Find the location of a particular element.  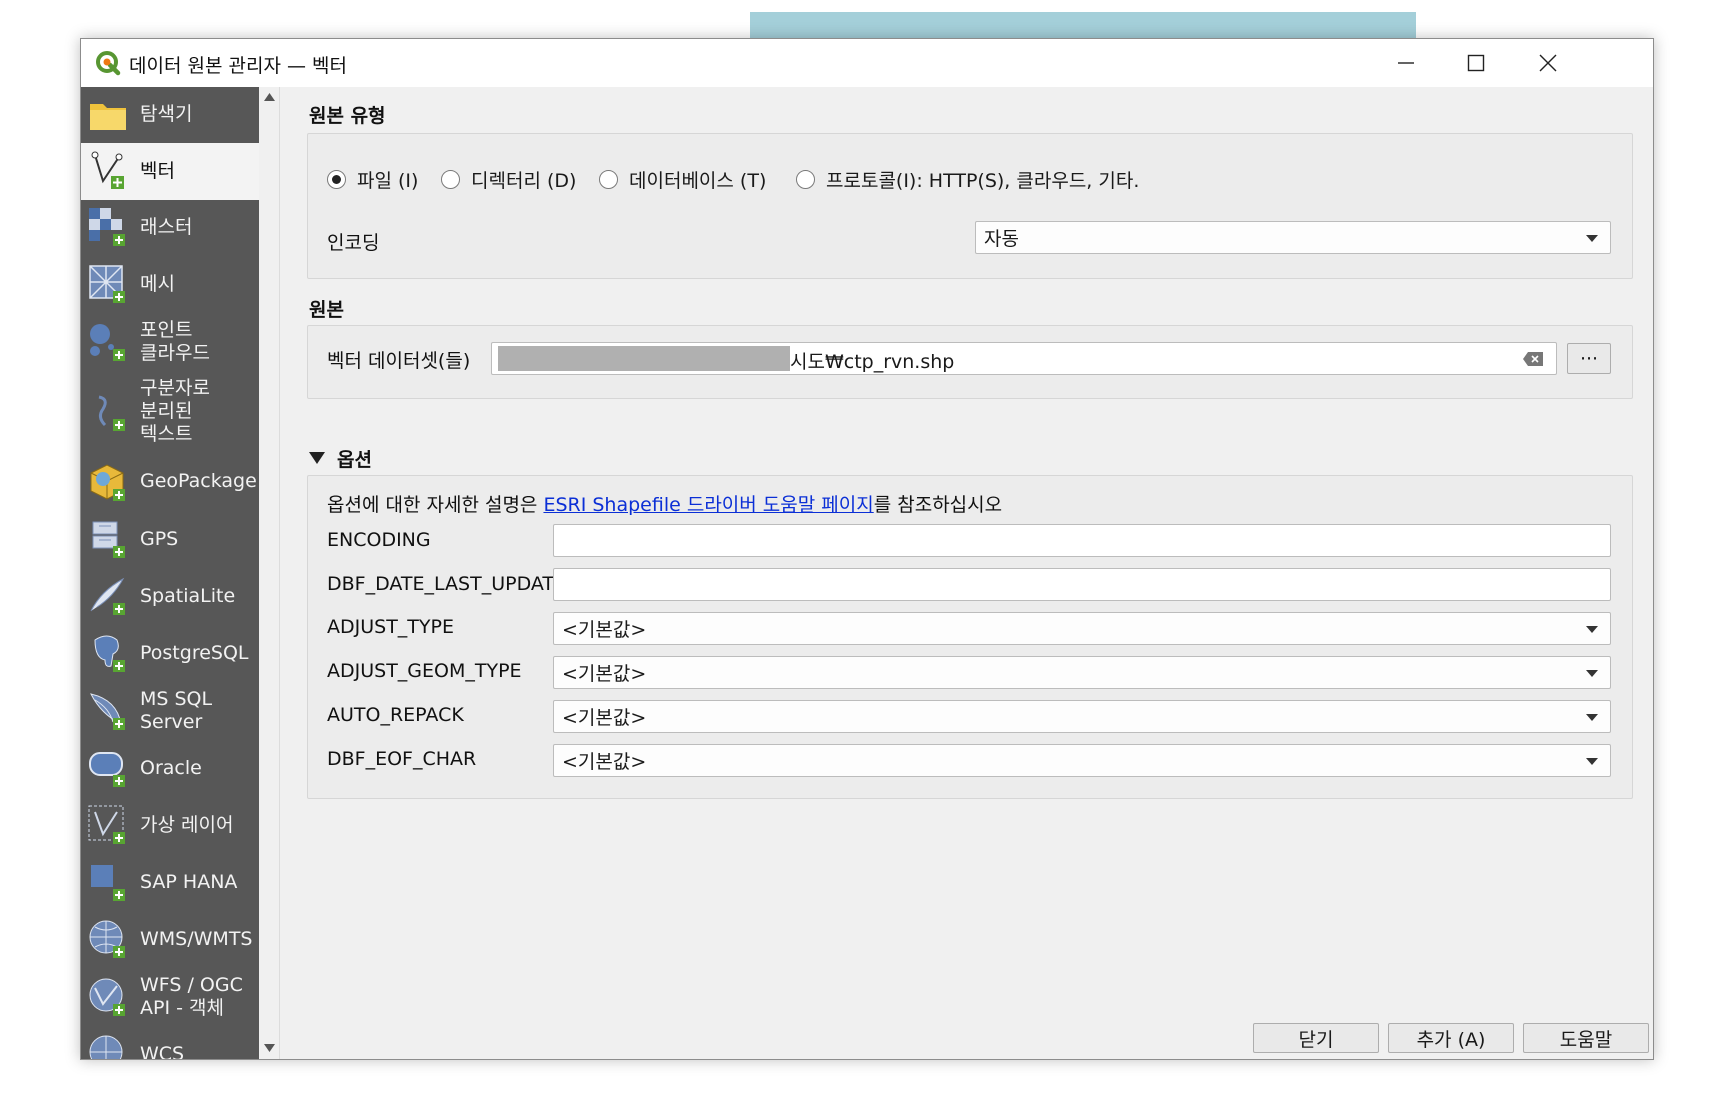

sidebar-item-virtual-layer: 가상 레이어 is located at coordinates (170, 825).